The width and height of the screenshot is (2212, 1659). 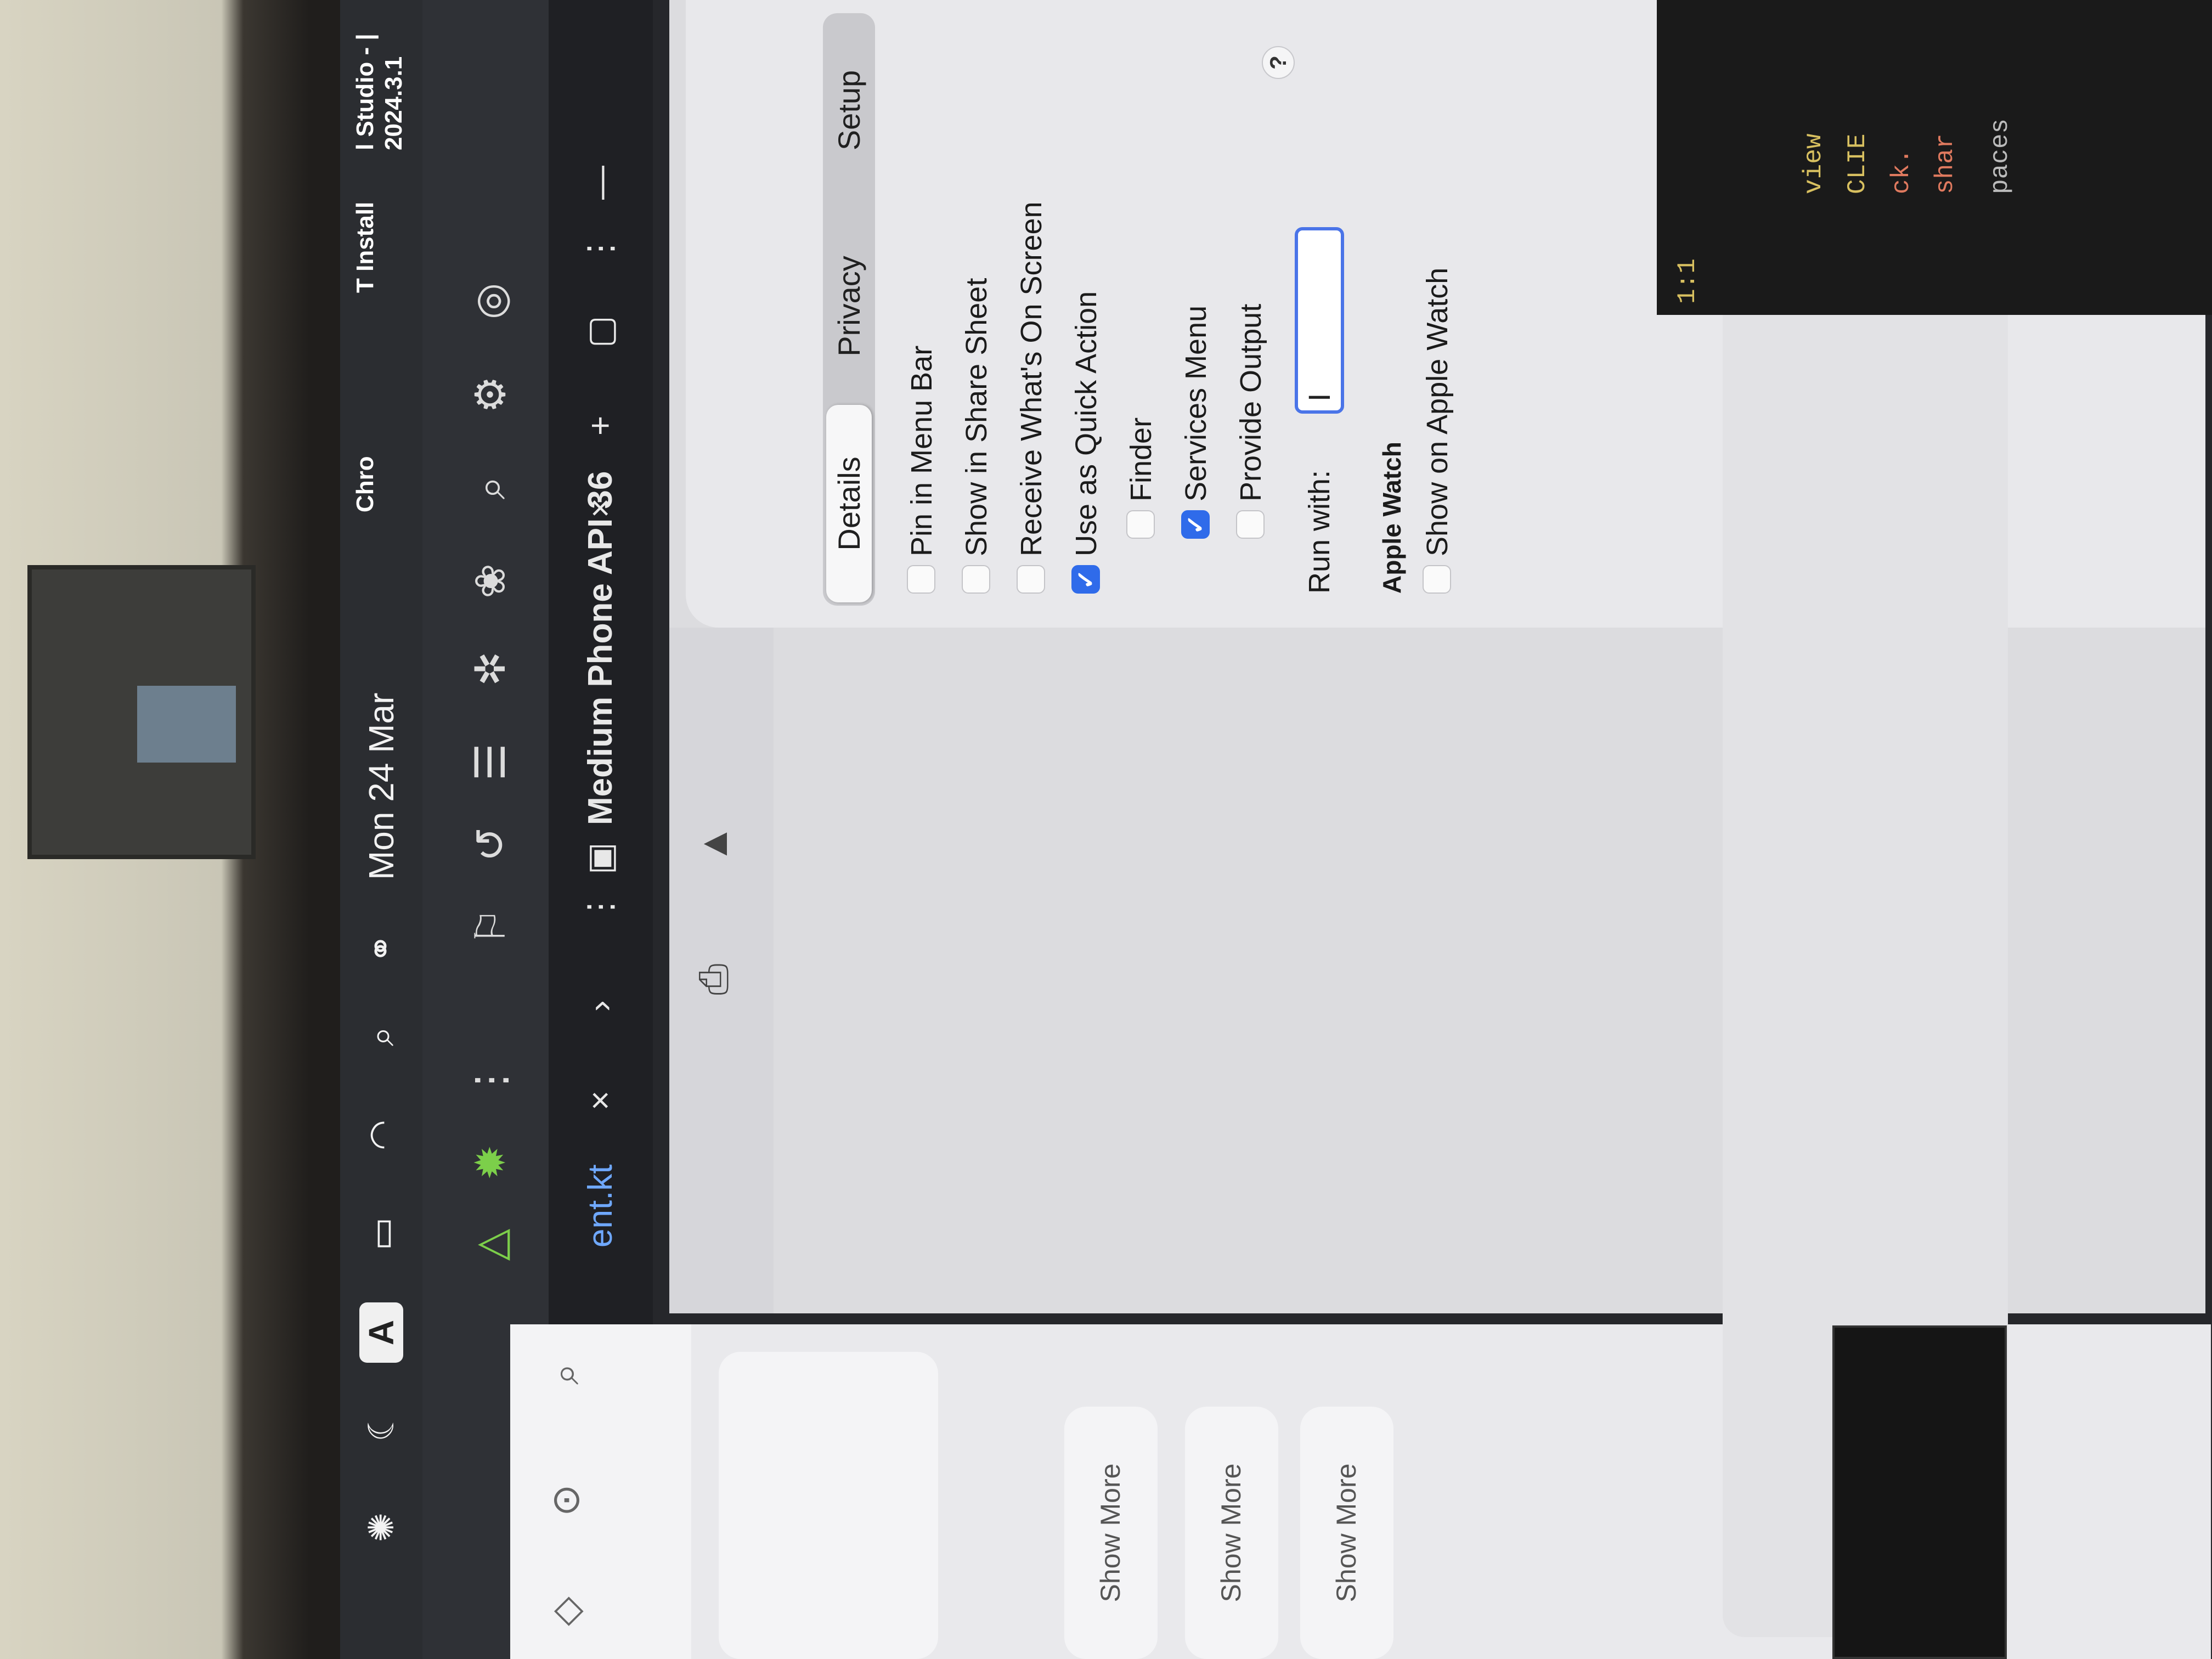 I want to click on battery-icon: ▭, so click(x=381, y=1234).